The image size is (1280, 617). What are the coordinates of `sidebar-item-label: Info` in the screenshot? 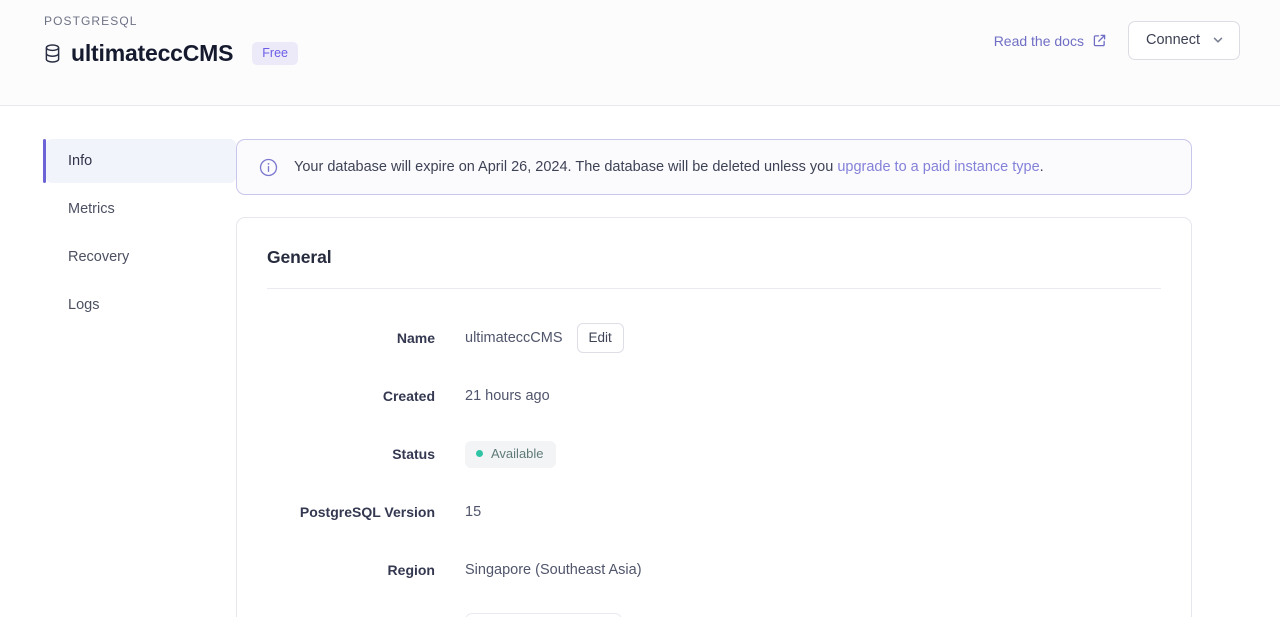 It's located at (80, 161).